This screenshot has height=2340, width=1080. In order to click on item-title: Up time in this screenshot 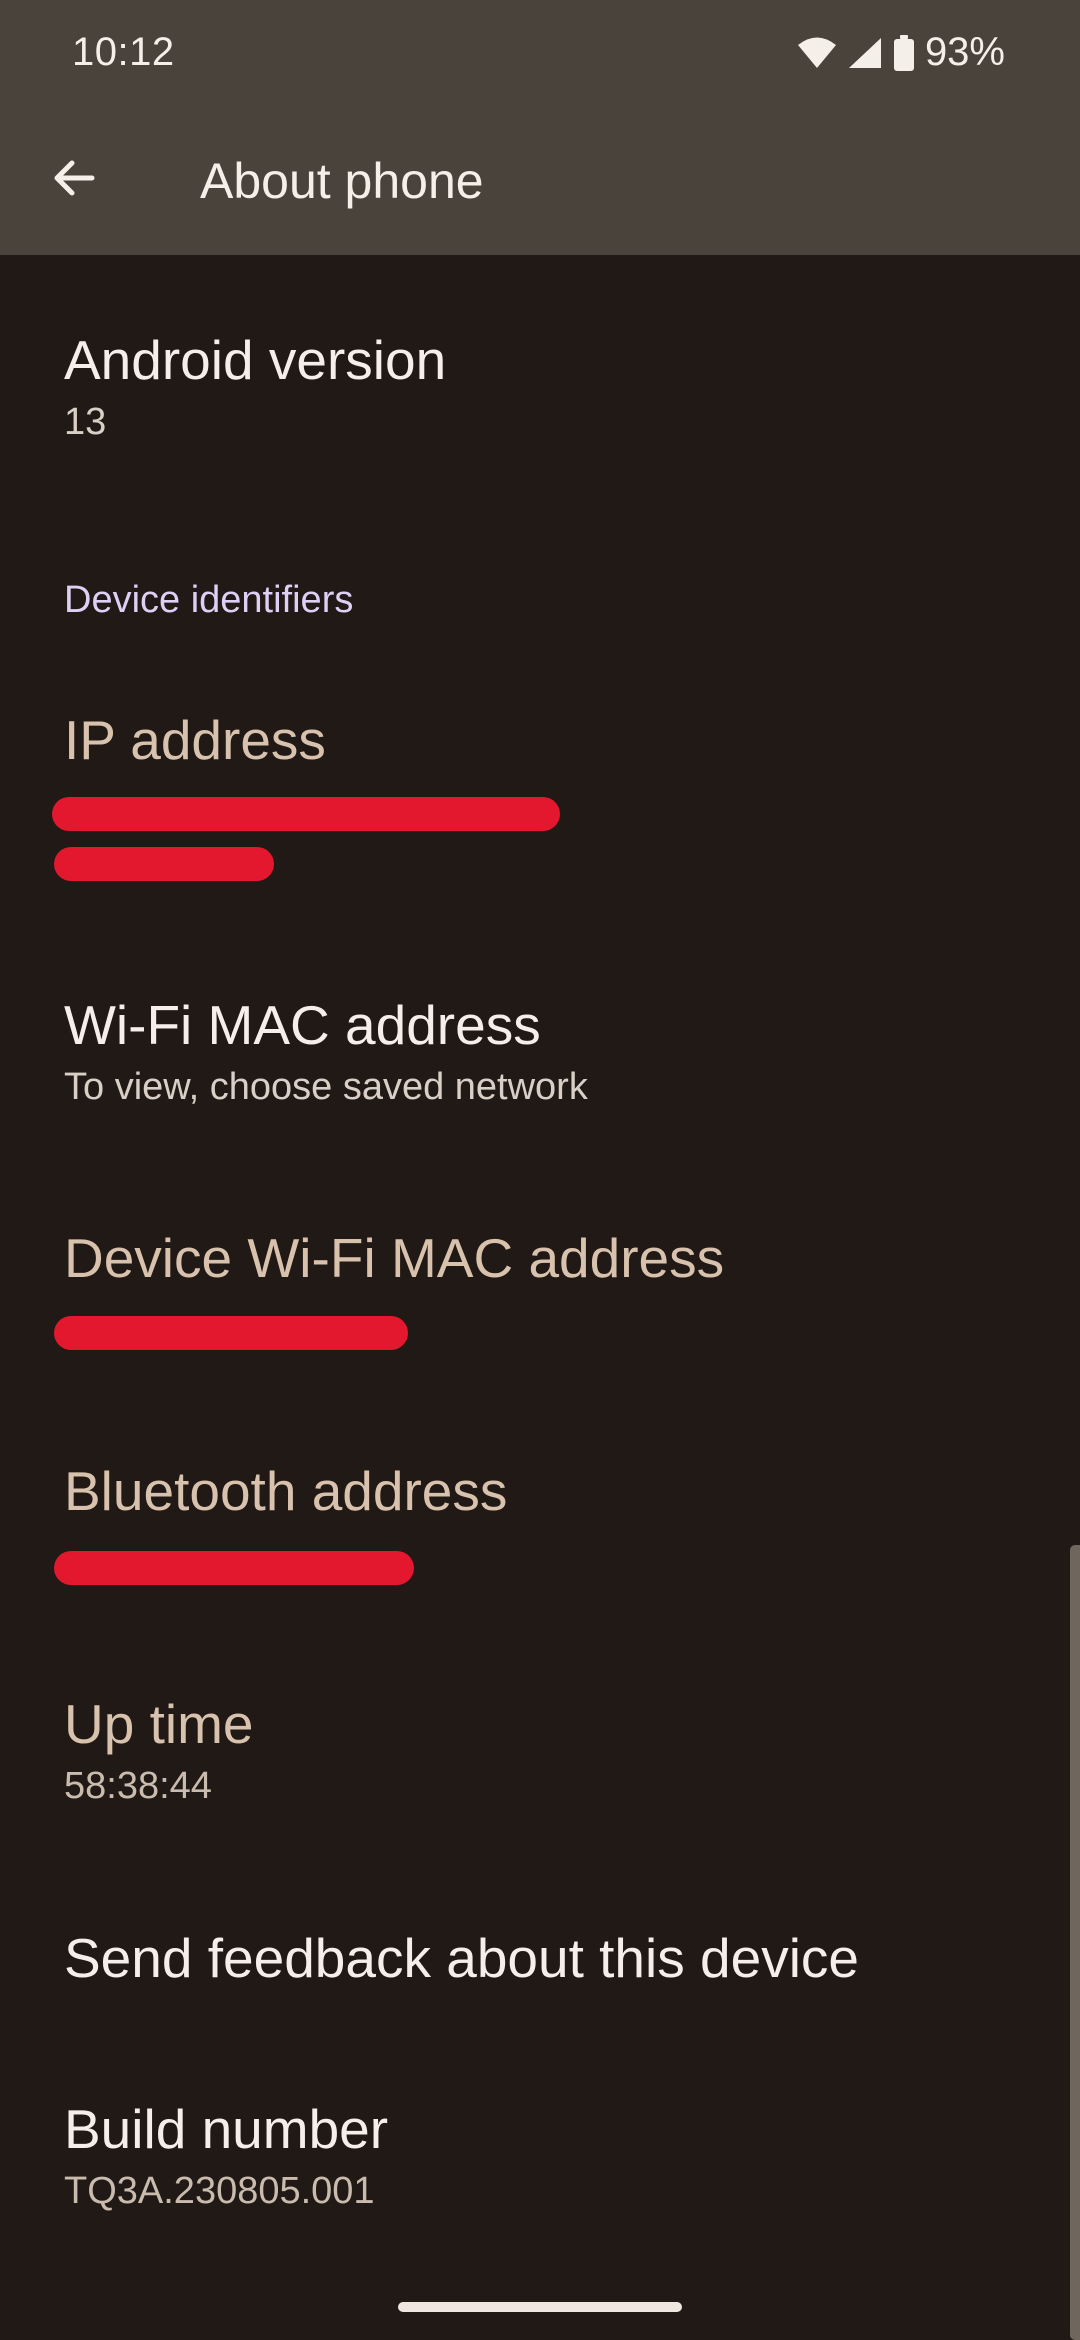, I will do `click(159, 1724)`.